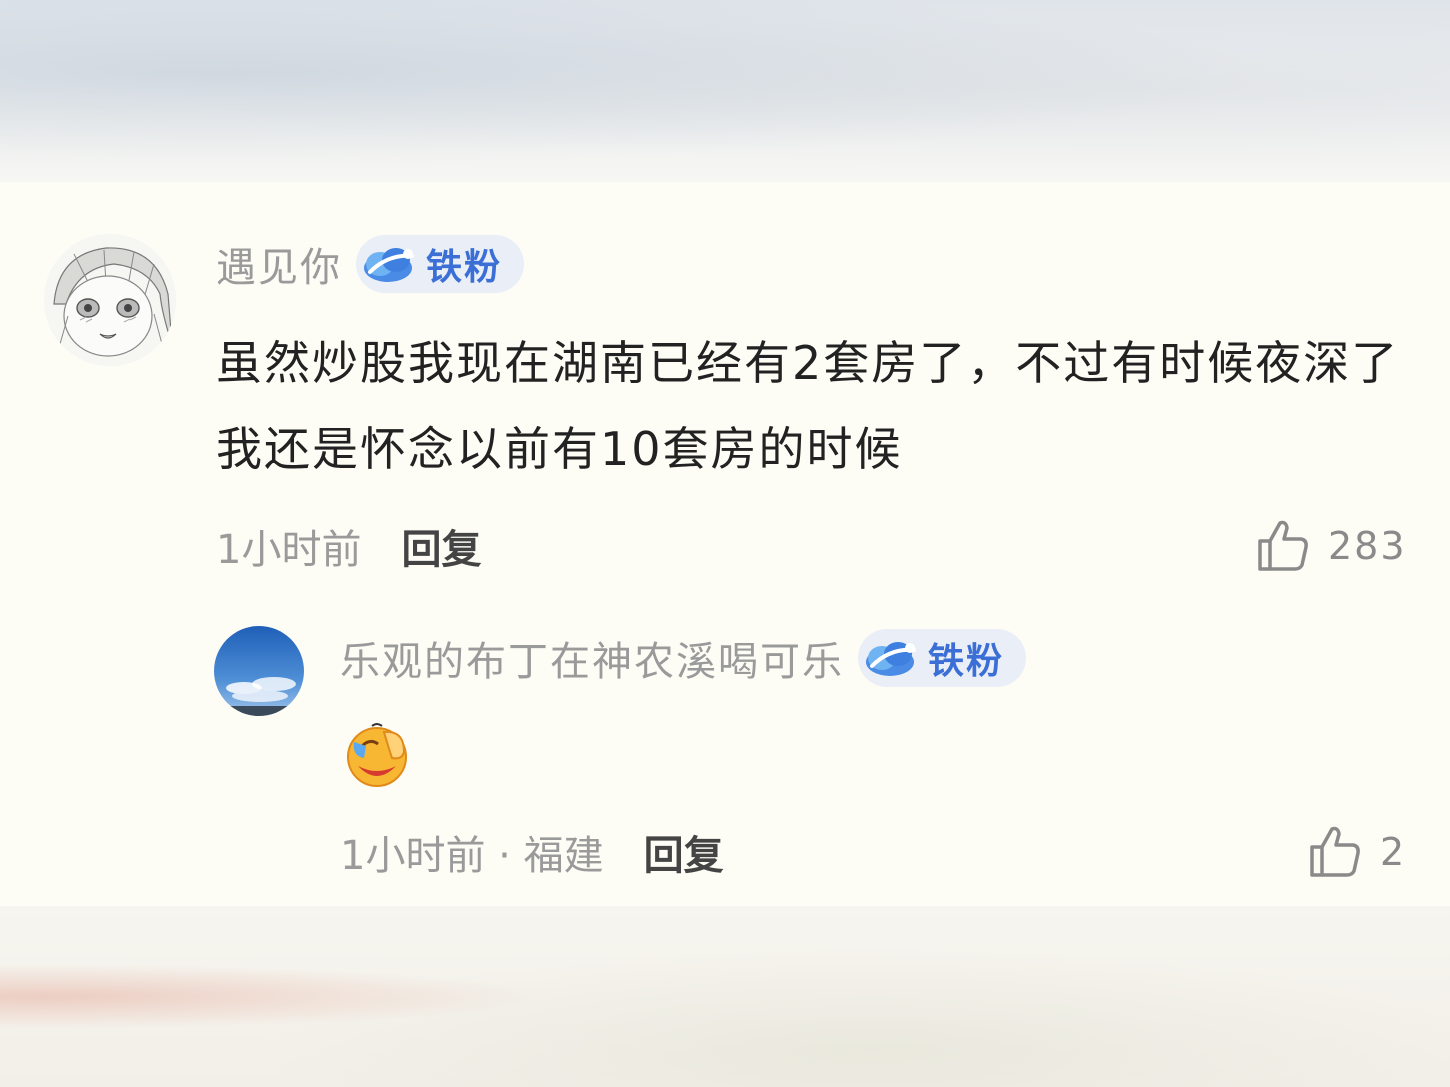  I want to click on comment-meta: 1小时前 回复, so click(348, 546).